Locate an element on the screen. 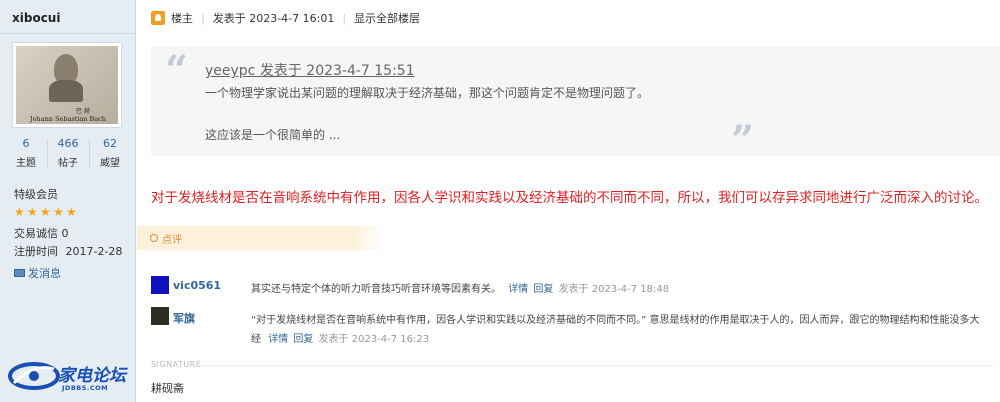  quote-close-icon: ” is located at coordinates (743, 140).